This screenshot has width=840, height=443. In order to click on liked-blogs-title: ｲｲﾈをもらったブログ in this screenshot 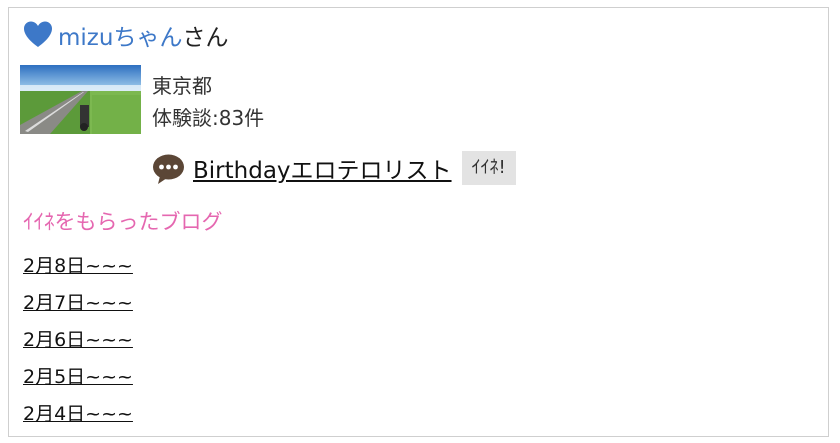, I will do `click(123, 222)`.